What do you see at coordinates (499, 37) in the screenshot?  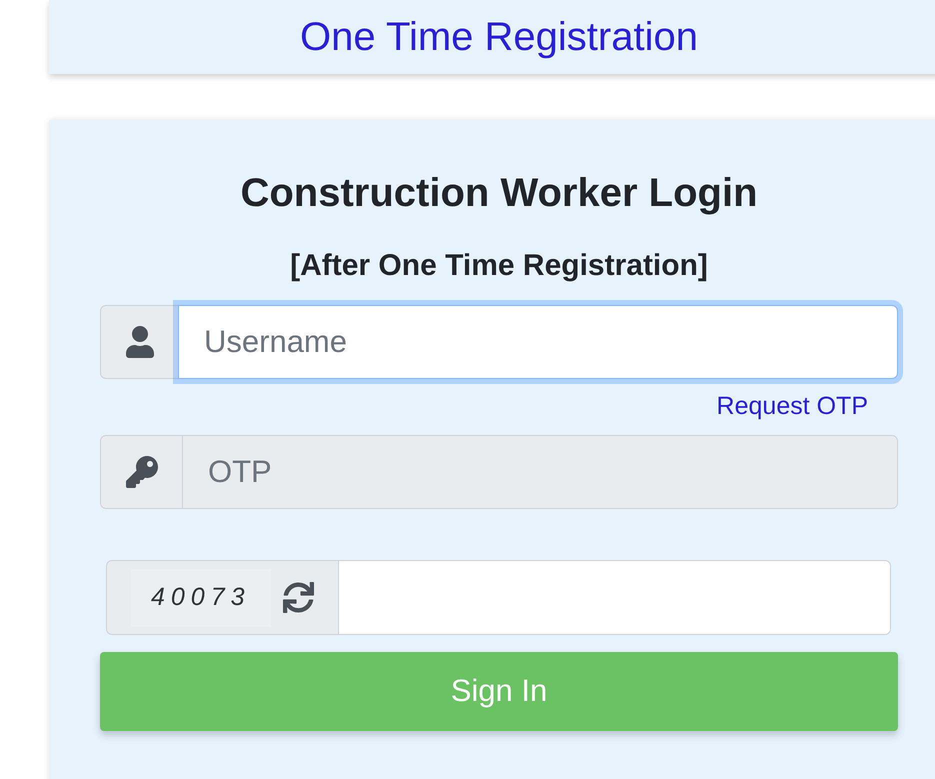 I see `page-title: One Time Registration` at bounding box center [499, 37].